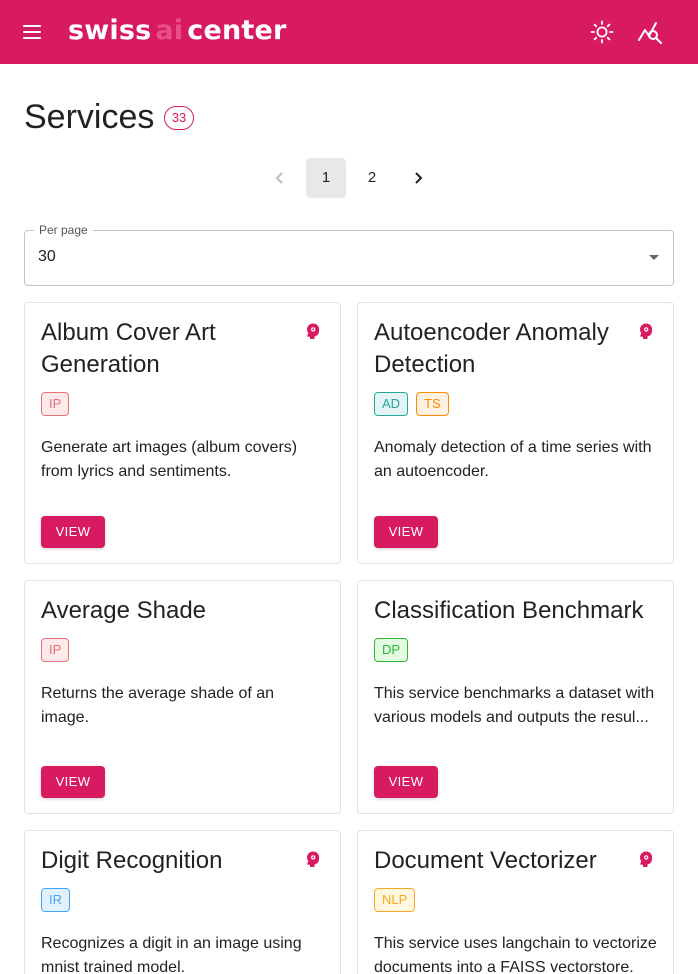  What do you see at coordinates (485, 860) in the screenshot?
I see `card-title: Document Vectorizer` at bounding box center [485, 860].